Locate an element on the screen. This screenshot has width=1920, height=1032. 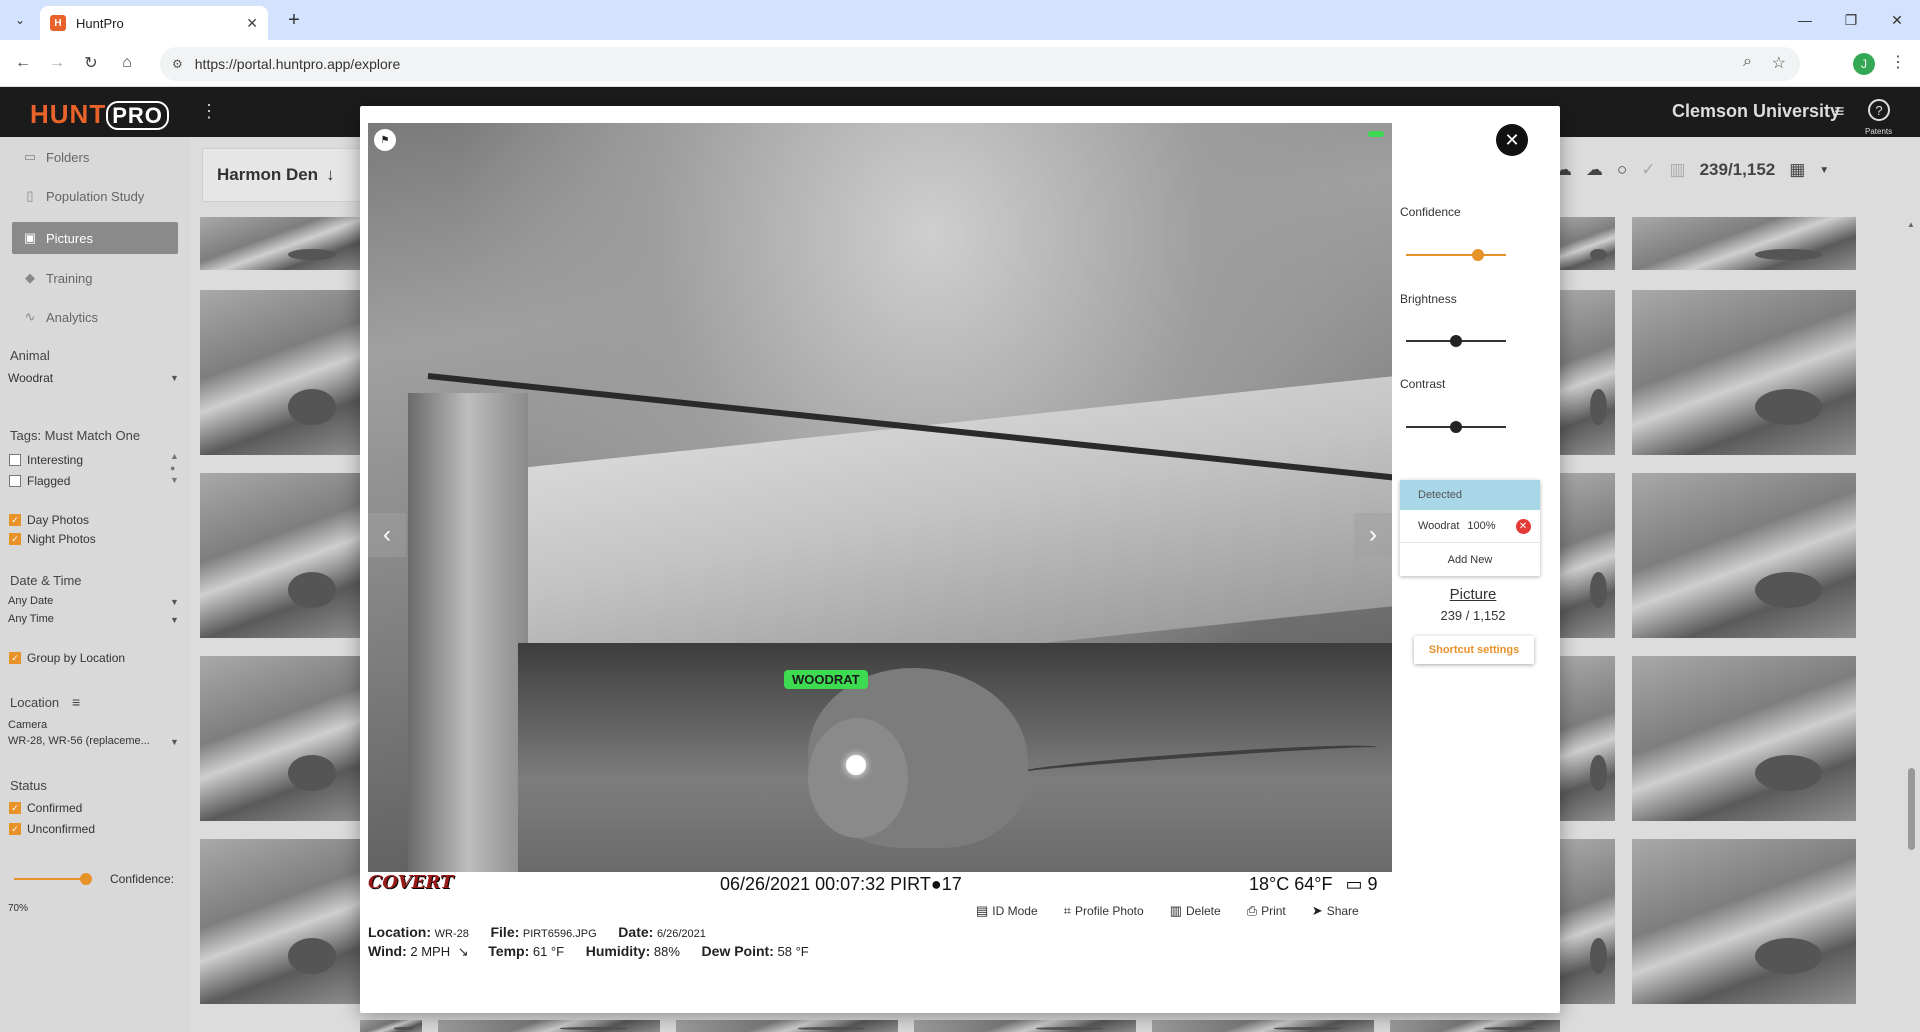
detection-label: WOODRAT is located at coordinates (826, 679).